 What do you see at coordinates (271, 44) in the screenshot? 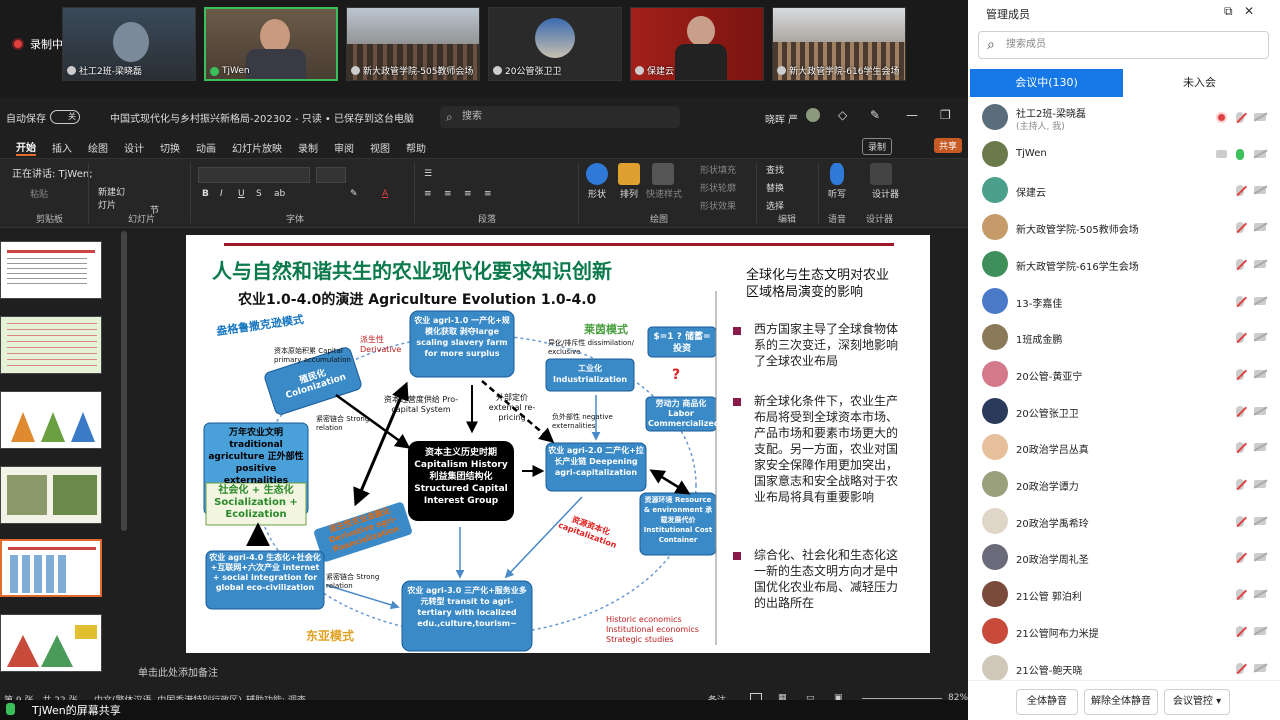
I see `video-tile-active: TjWen` at bounding box center [271, 44].